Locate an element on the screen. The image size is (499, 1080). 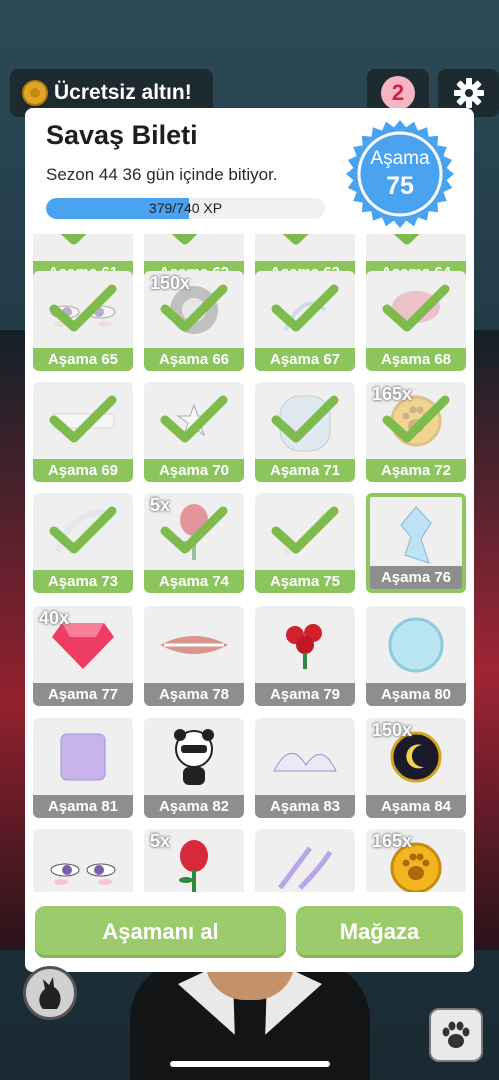
tier-tile: Aşama 65 is located at coordinates (83, 321).